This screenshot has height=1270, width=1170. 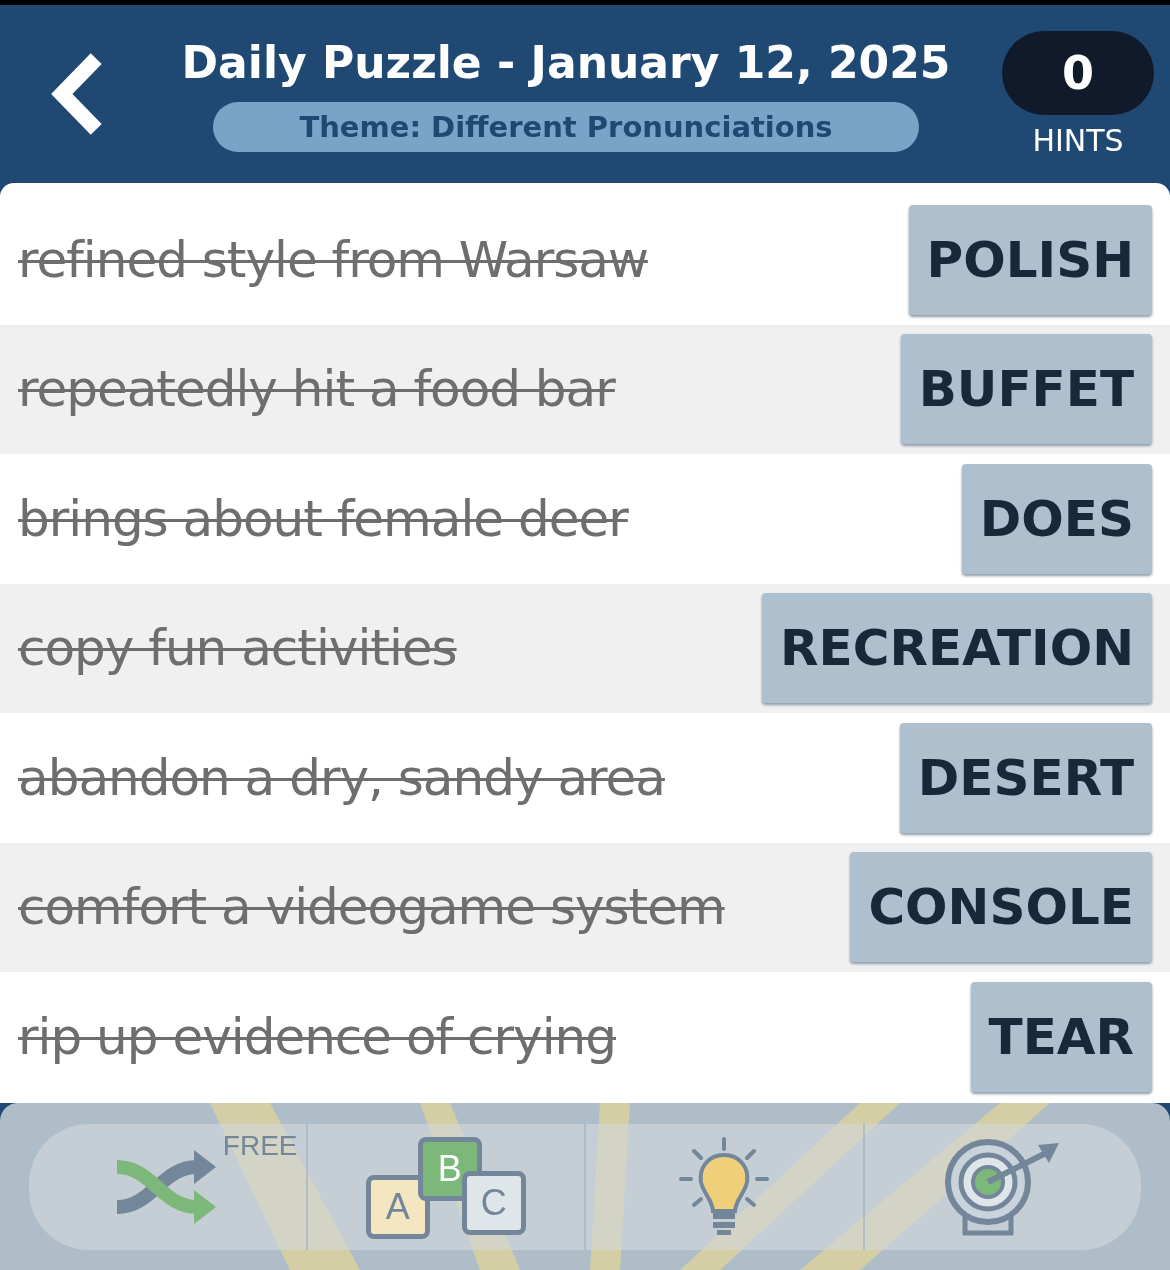 I want to click on theme-pill: Theme: Different Pronunciations, so click(x=566, y=126).